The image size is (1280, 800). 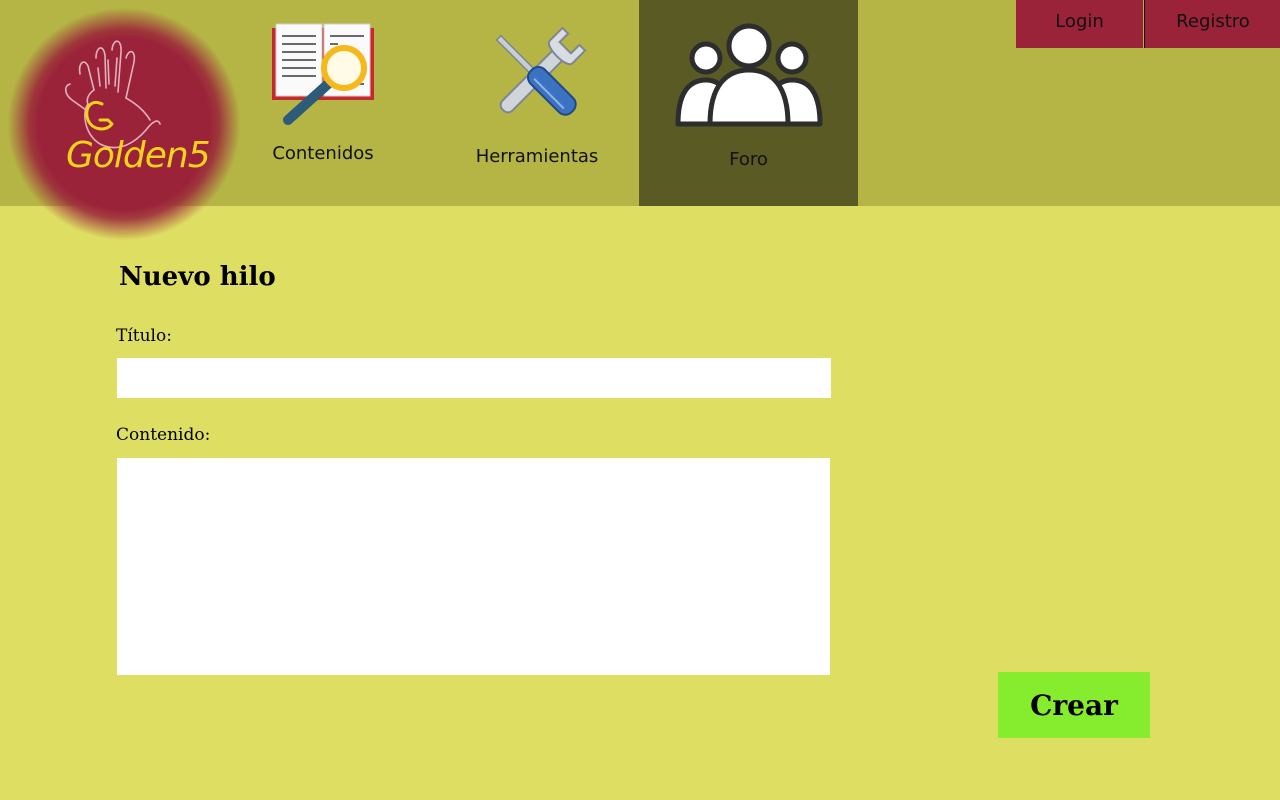 I want to click on nav-item-contenidos: Contenidos, so click(x=323, y=103).